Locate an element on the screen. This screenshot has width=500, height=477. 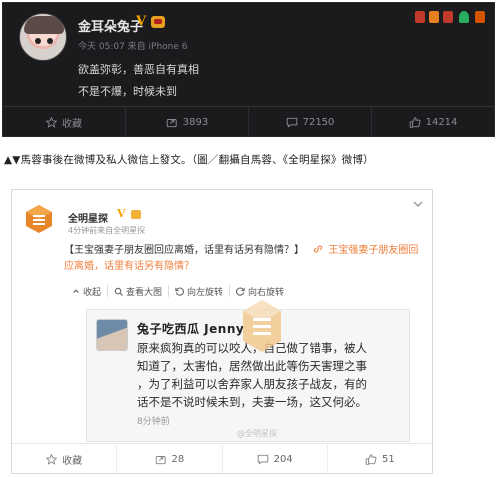
repost-button: 3893 is located at coordinates (187, 122).